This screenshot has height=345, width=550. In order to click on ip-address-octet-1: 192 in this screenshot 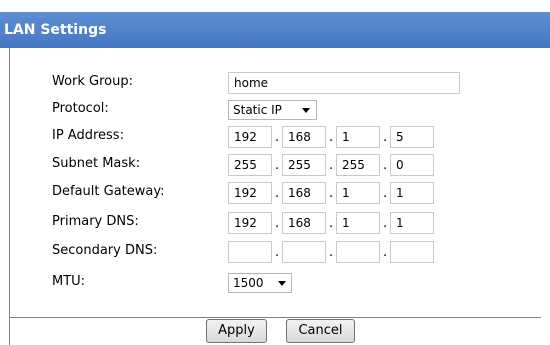, I will do `click(250, 137)`.